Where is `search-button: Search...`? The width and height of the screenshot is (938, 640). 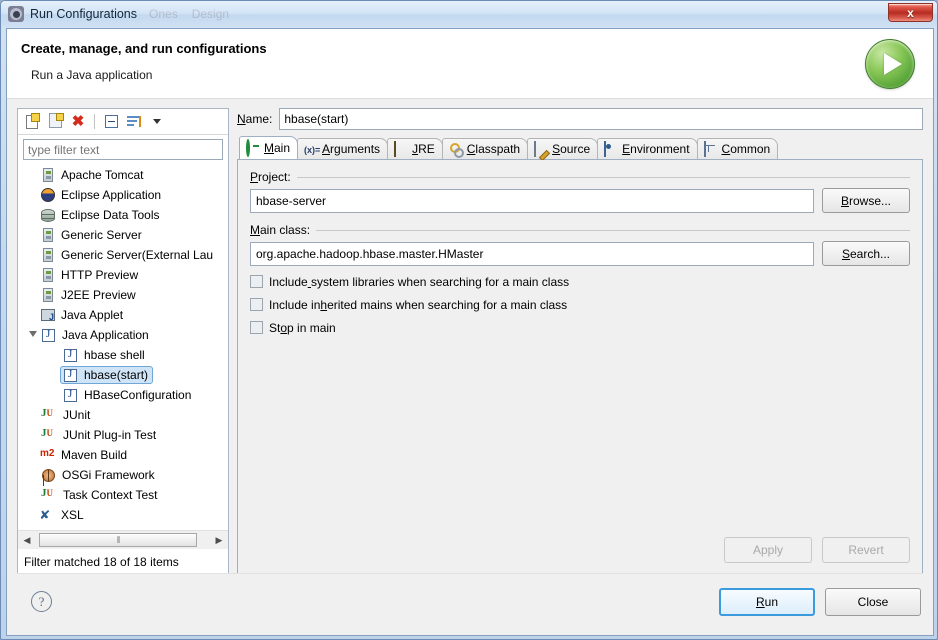 search-button: Search... is located at coordinates (866, 253).